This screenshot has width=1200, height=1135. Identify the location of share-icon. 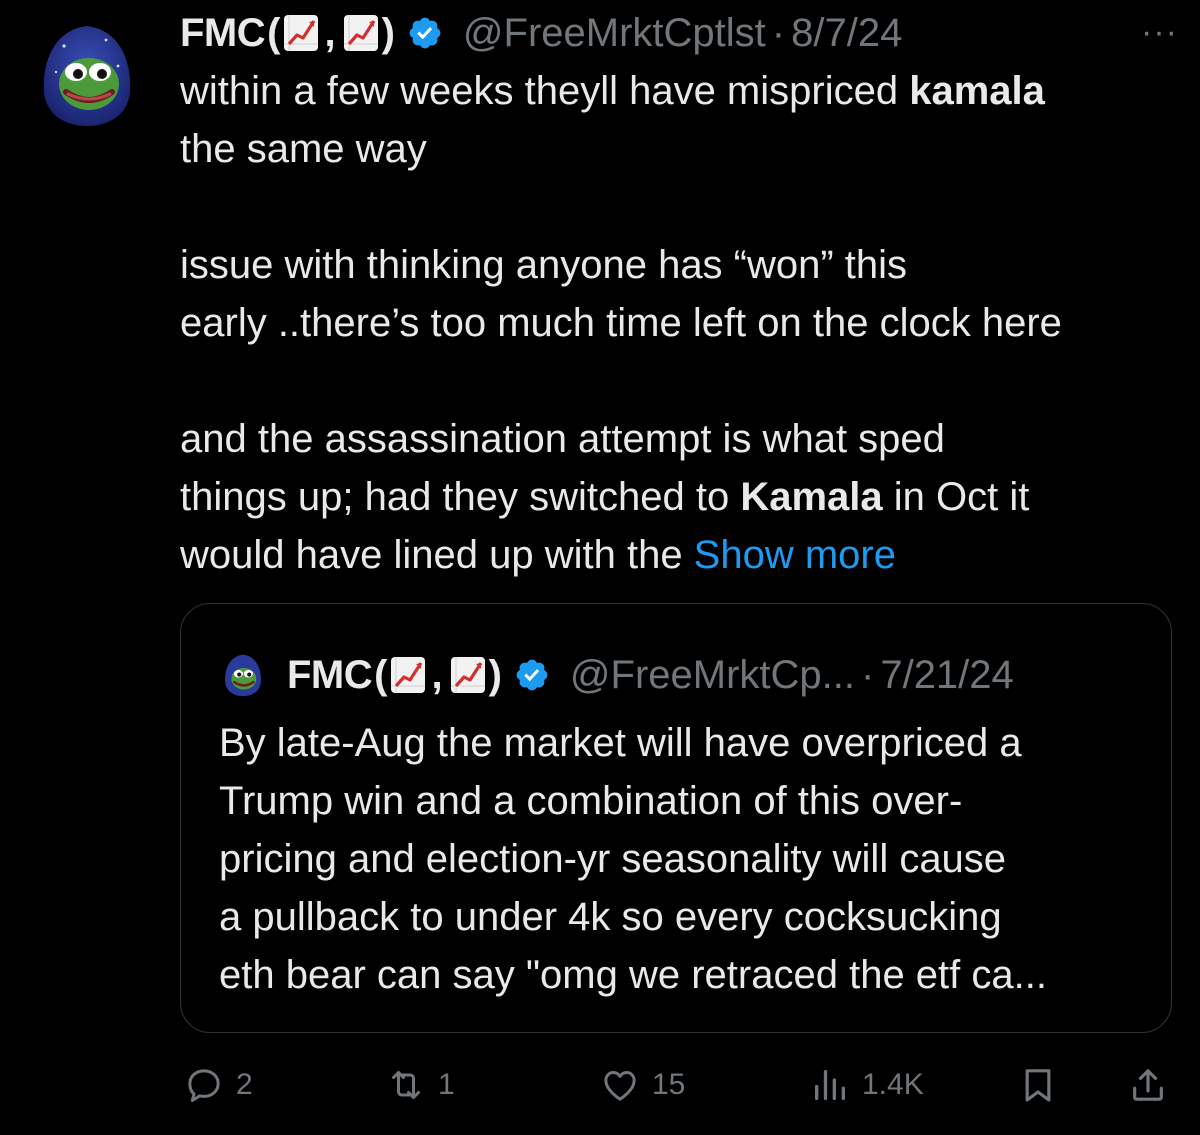
(1148, 1085).